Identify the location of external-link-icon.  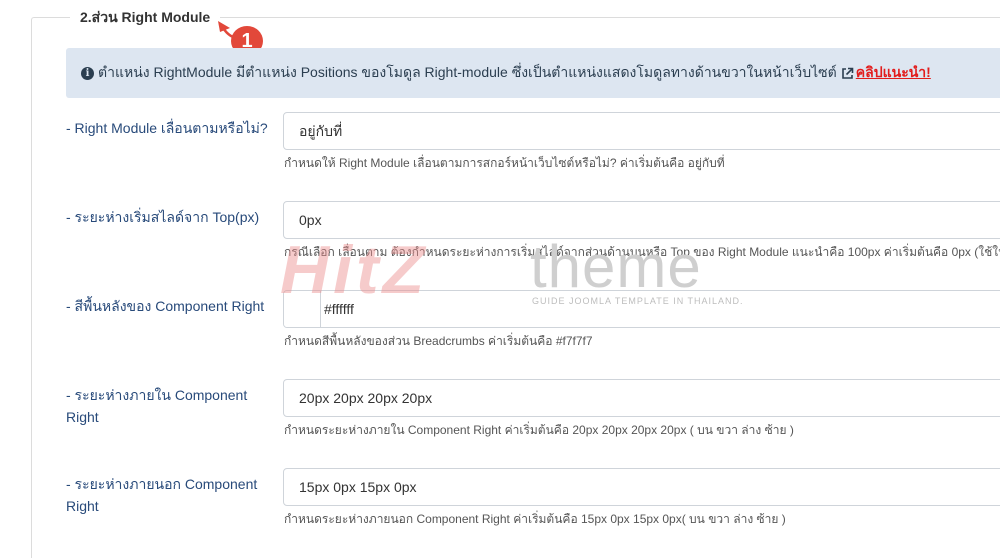
(847, 73).